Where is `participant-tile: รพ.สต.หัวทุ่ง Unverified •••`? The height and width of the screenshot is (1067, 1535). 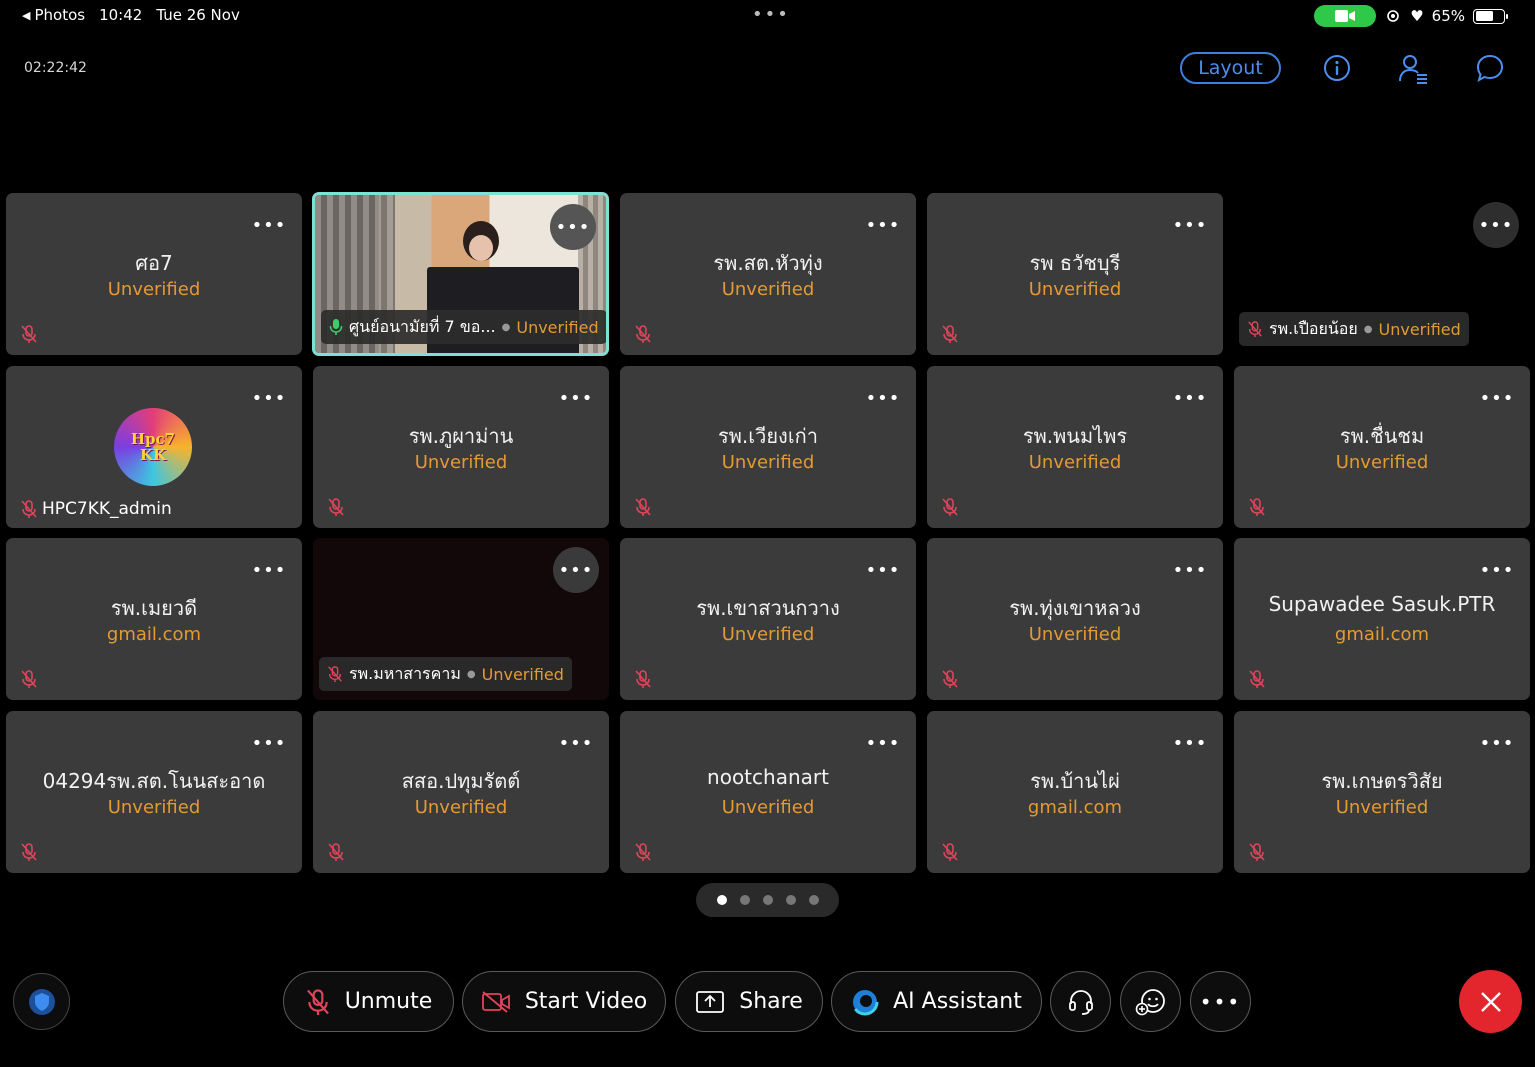 participant-tile: รพ.สต.หัวทุ่ง Unverified ••• is located at coordinates (768, 274).